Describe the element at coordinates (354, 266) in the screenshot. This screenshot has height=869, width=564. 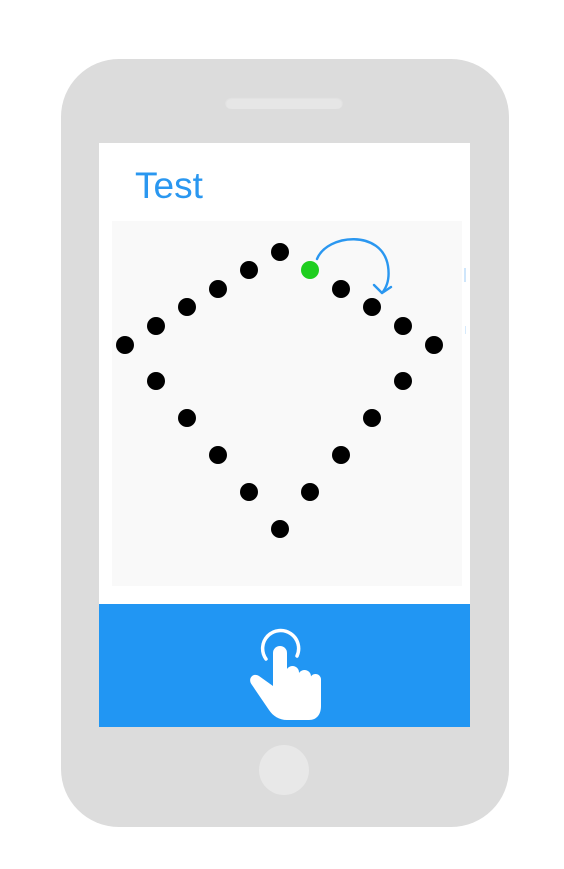
I see `clockwise-arrow-icon` at that location.